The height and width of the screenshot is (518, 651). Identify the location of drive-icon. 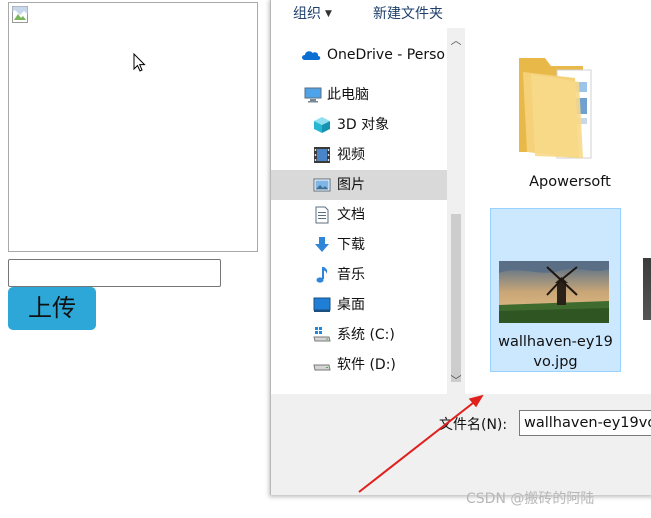
(322, 367).